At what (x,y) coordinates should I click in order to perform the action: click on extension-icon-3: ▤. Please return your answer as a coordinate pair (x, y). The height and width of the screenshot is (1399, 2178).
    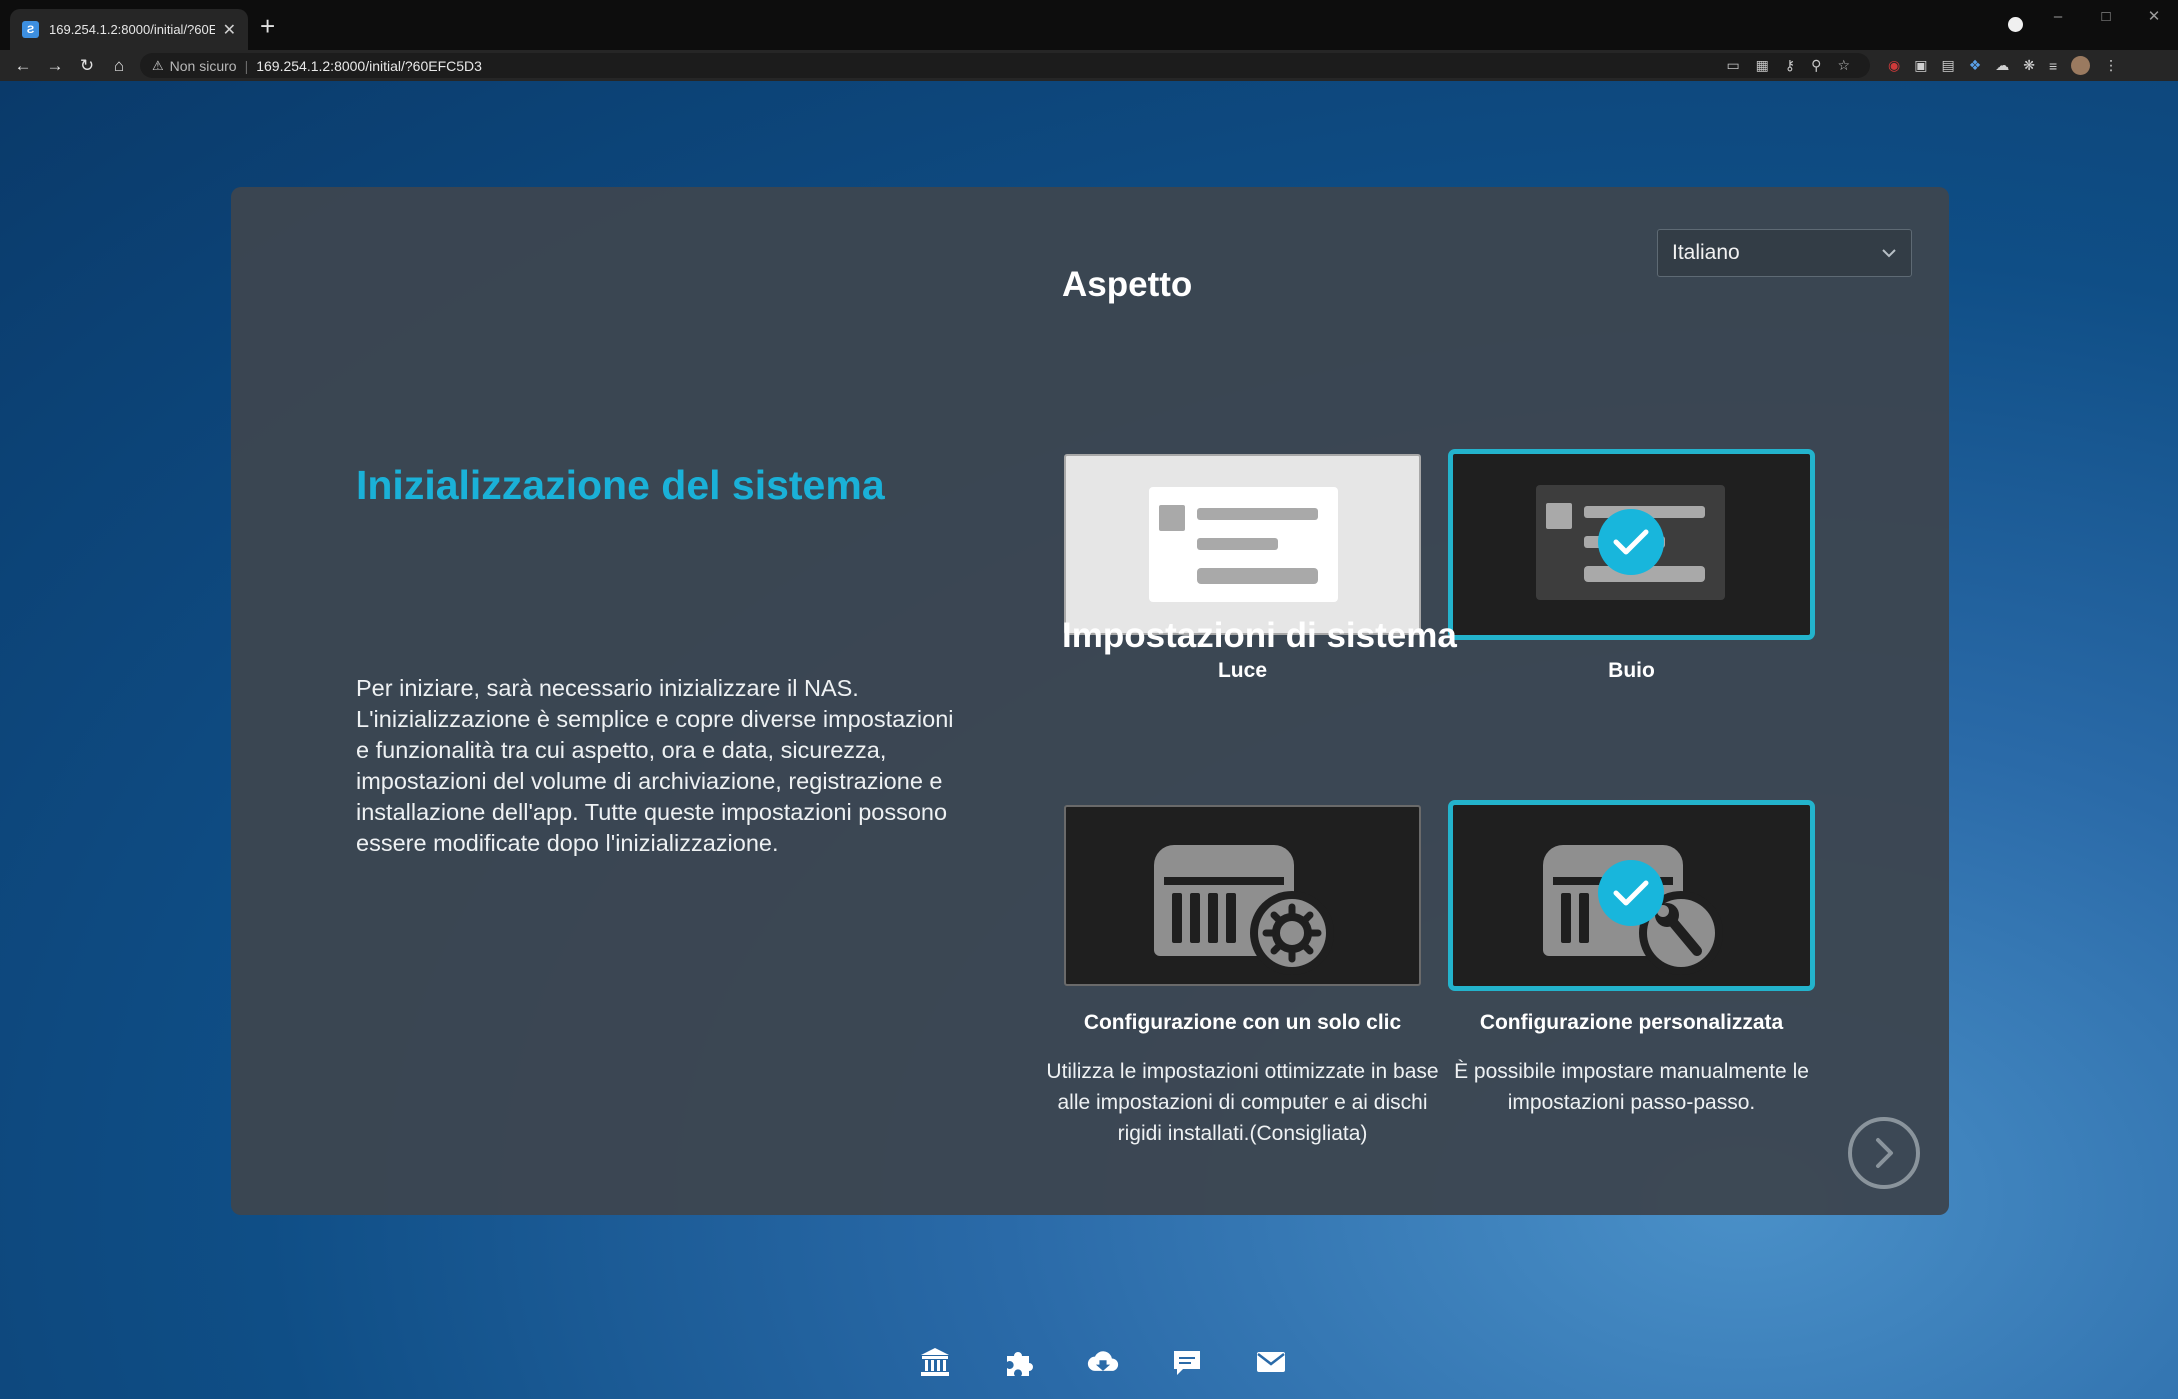
    Looking at the image, I should click on (1947, 65).